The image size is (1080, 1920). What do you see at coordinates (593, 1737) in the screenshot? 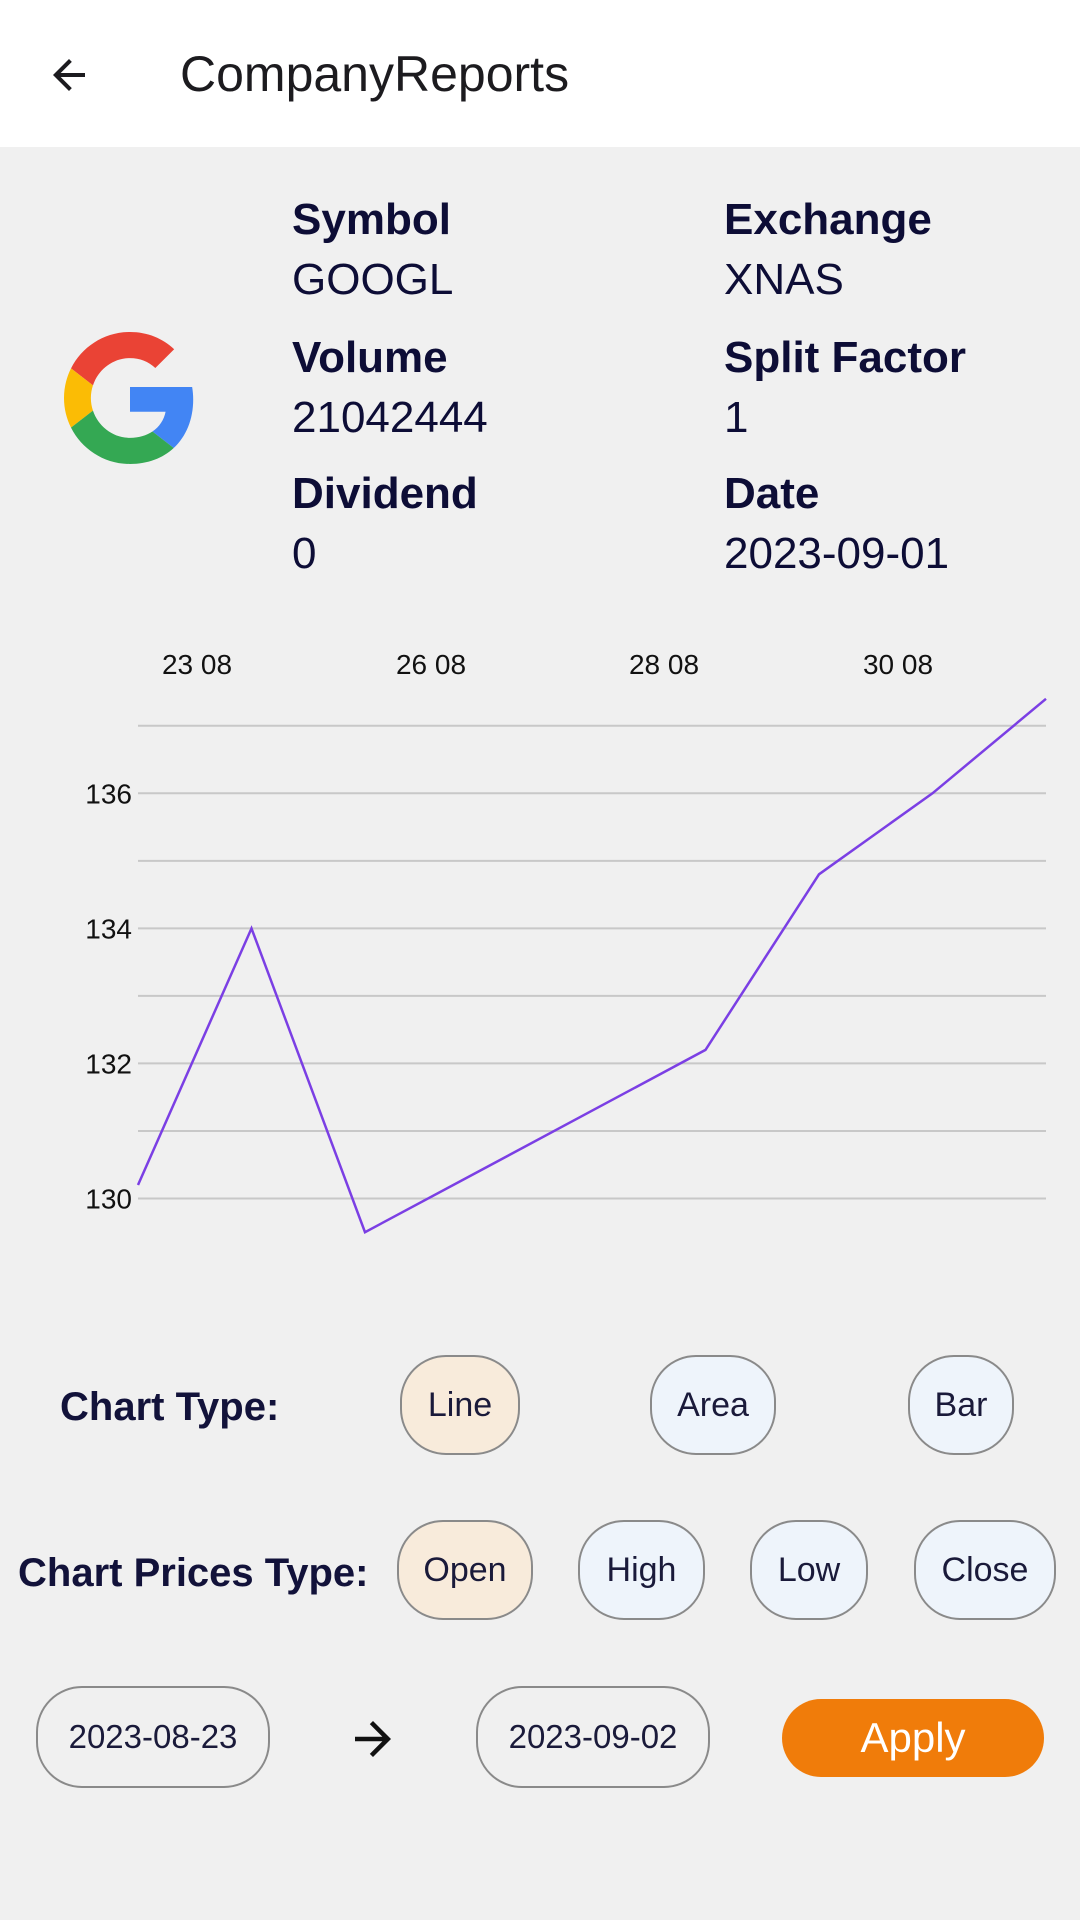
I see `end-date-field: 2023-09-02` at bounding box center [593, 1737].